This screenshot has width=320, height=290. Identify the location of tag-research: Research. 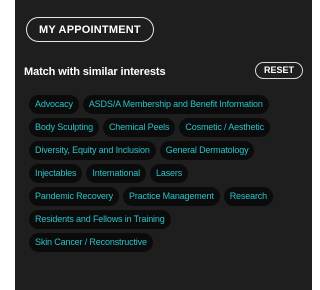
(248, 196).